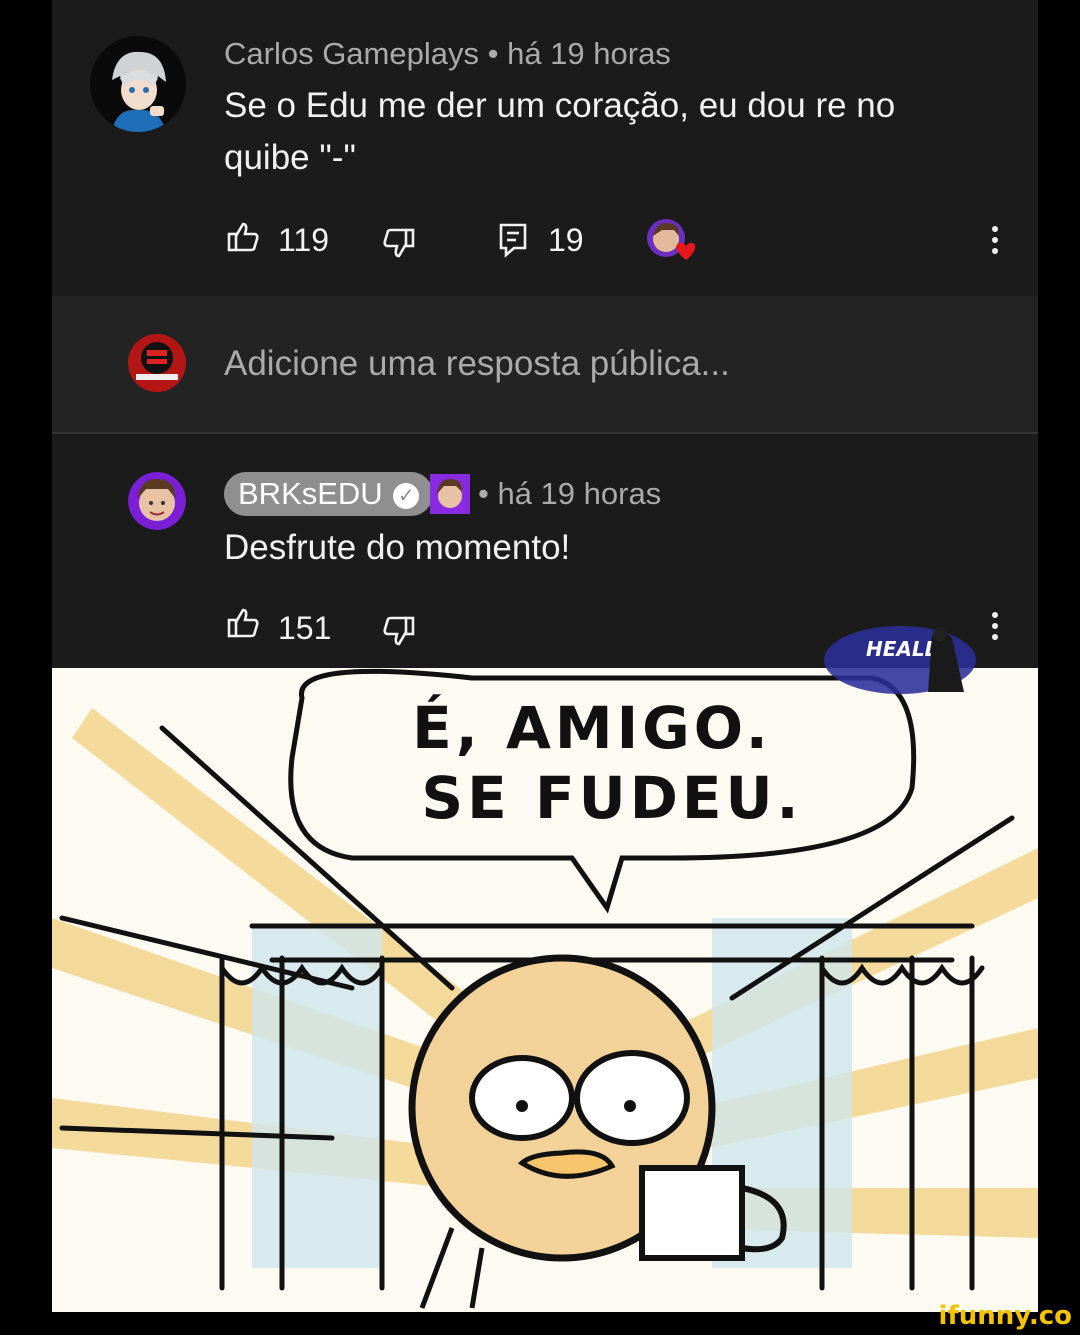  What do you see at coordinates (450, 496) in the screenshot?
I see `member-badge-icon` at bounding box center [450, 496].